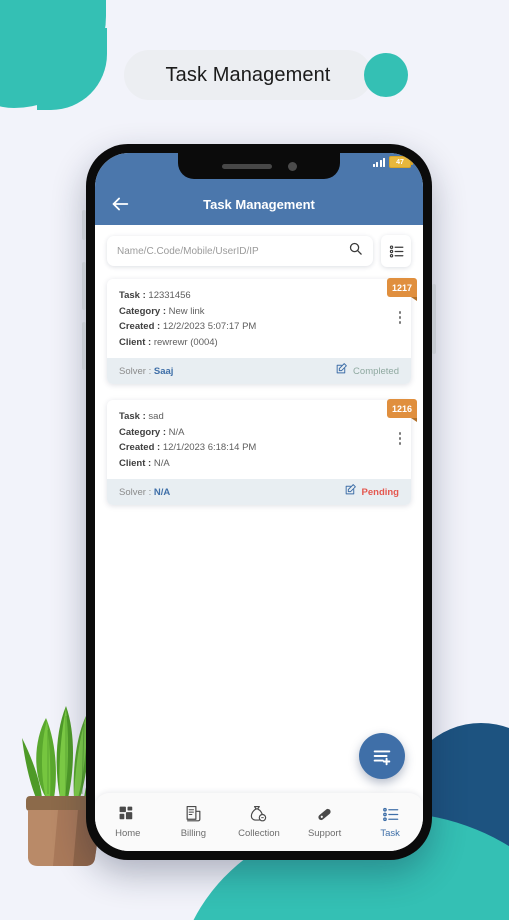 This screenshot has width=509, height=920. What do you see at coordinates (376, 371) in the screenshot?
I see `status-badge: Completed` at bounding box center [376, 371].